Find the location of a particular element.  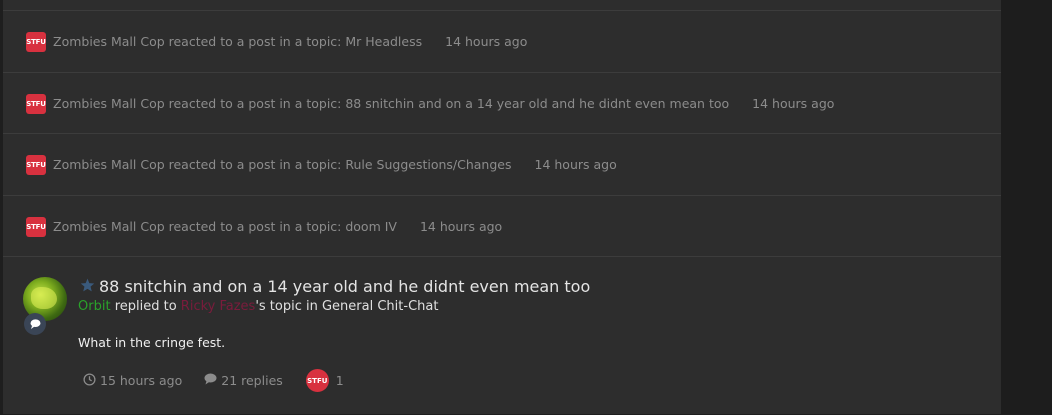

right-gutter is located at coordinates (1026, 207).